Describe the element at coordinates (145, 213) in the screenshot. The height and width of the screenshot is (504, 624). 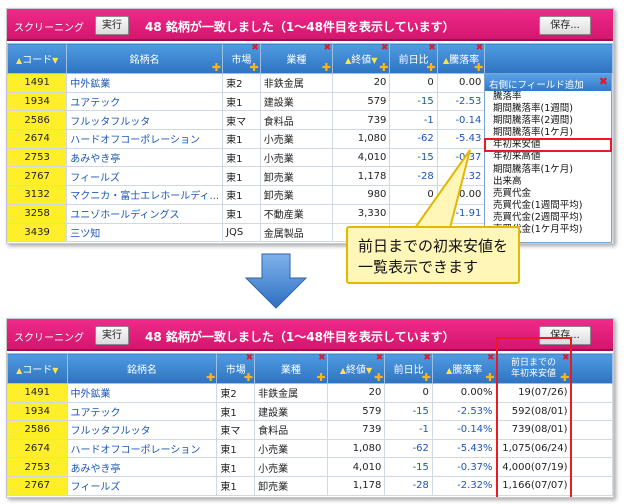
I see `stock-name-link: ユニゾホールディングス` at that location.